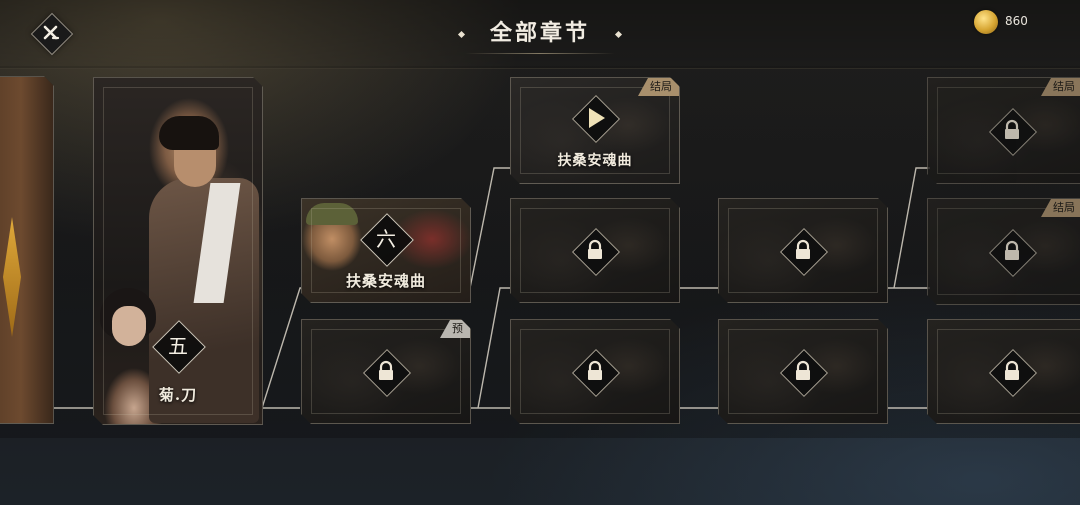  I want to click on ending-card-3: 结局, so click(1003, 251).